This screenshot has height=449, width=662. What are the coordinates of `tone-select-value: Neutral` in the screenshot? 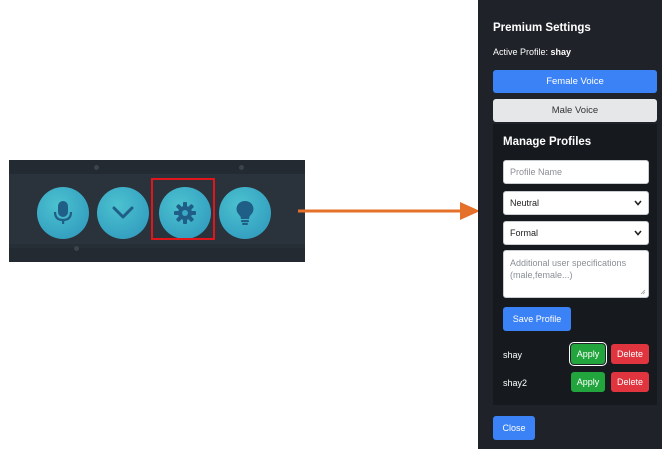 It's located at (525, 203).